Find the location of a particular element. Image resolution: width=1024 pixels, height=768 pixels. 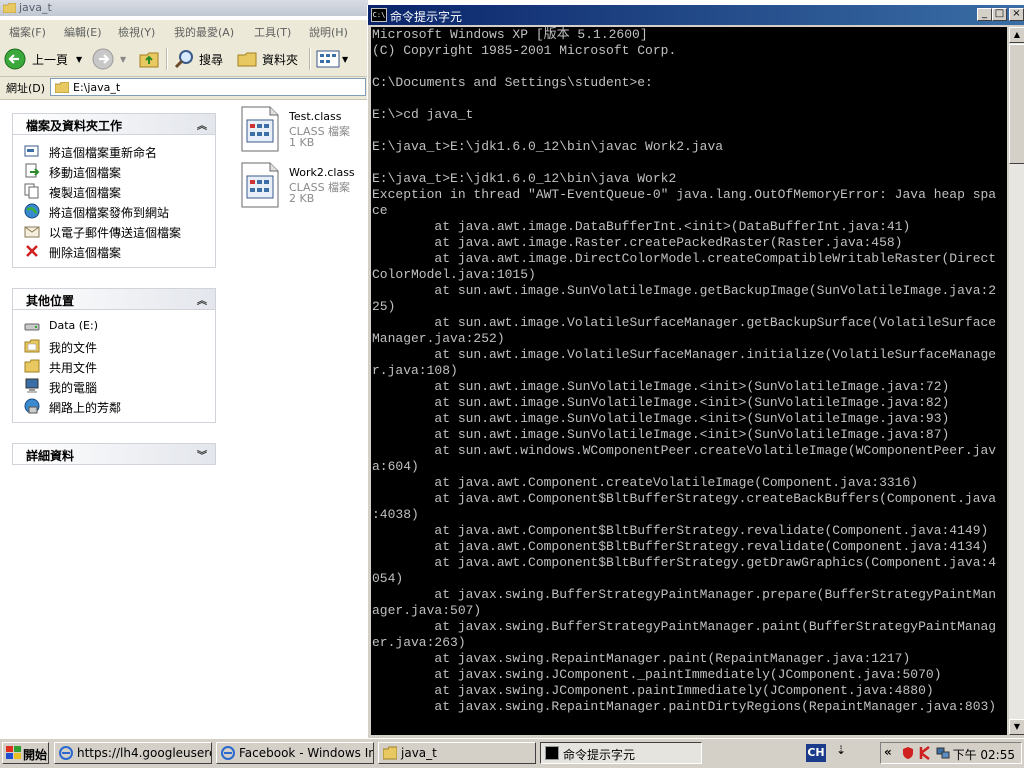

task-copy: 複製這個檔案 is located at coordinates (114, 191).